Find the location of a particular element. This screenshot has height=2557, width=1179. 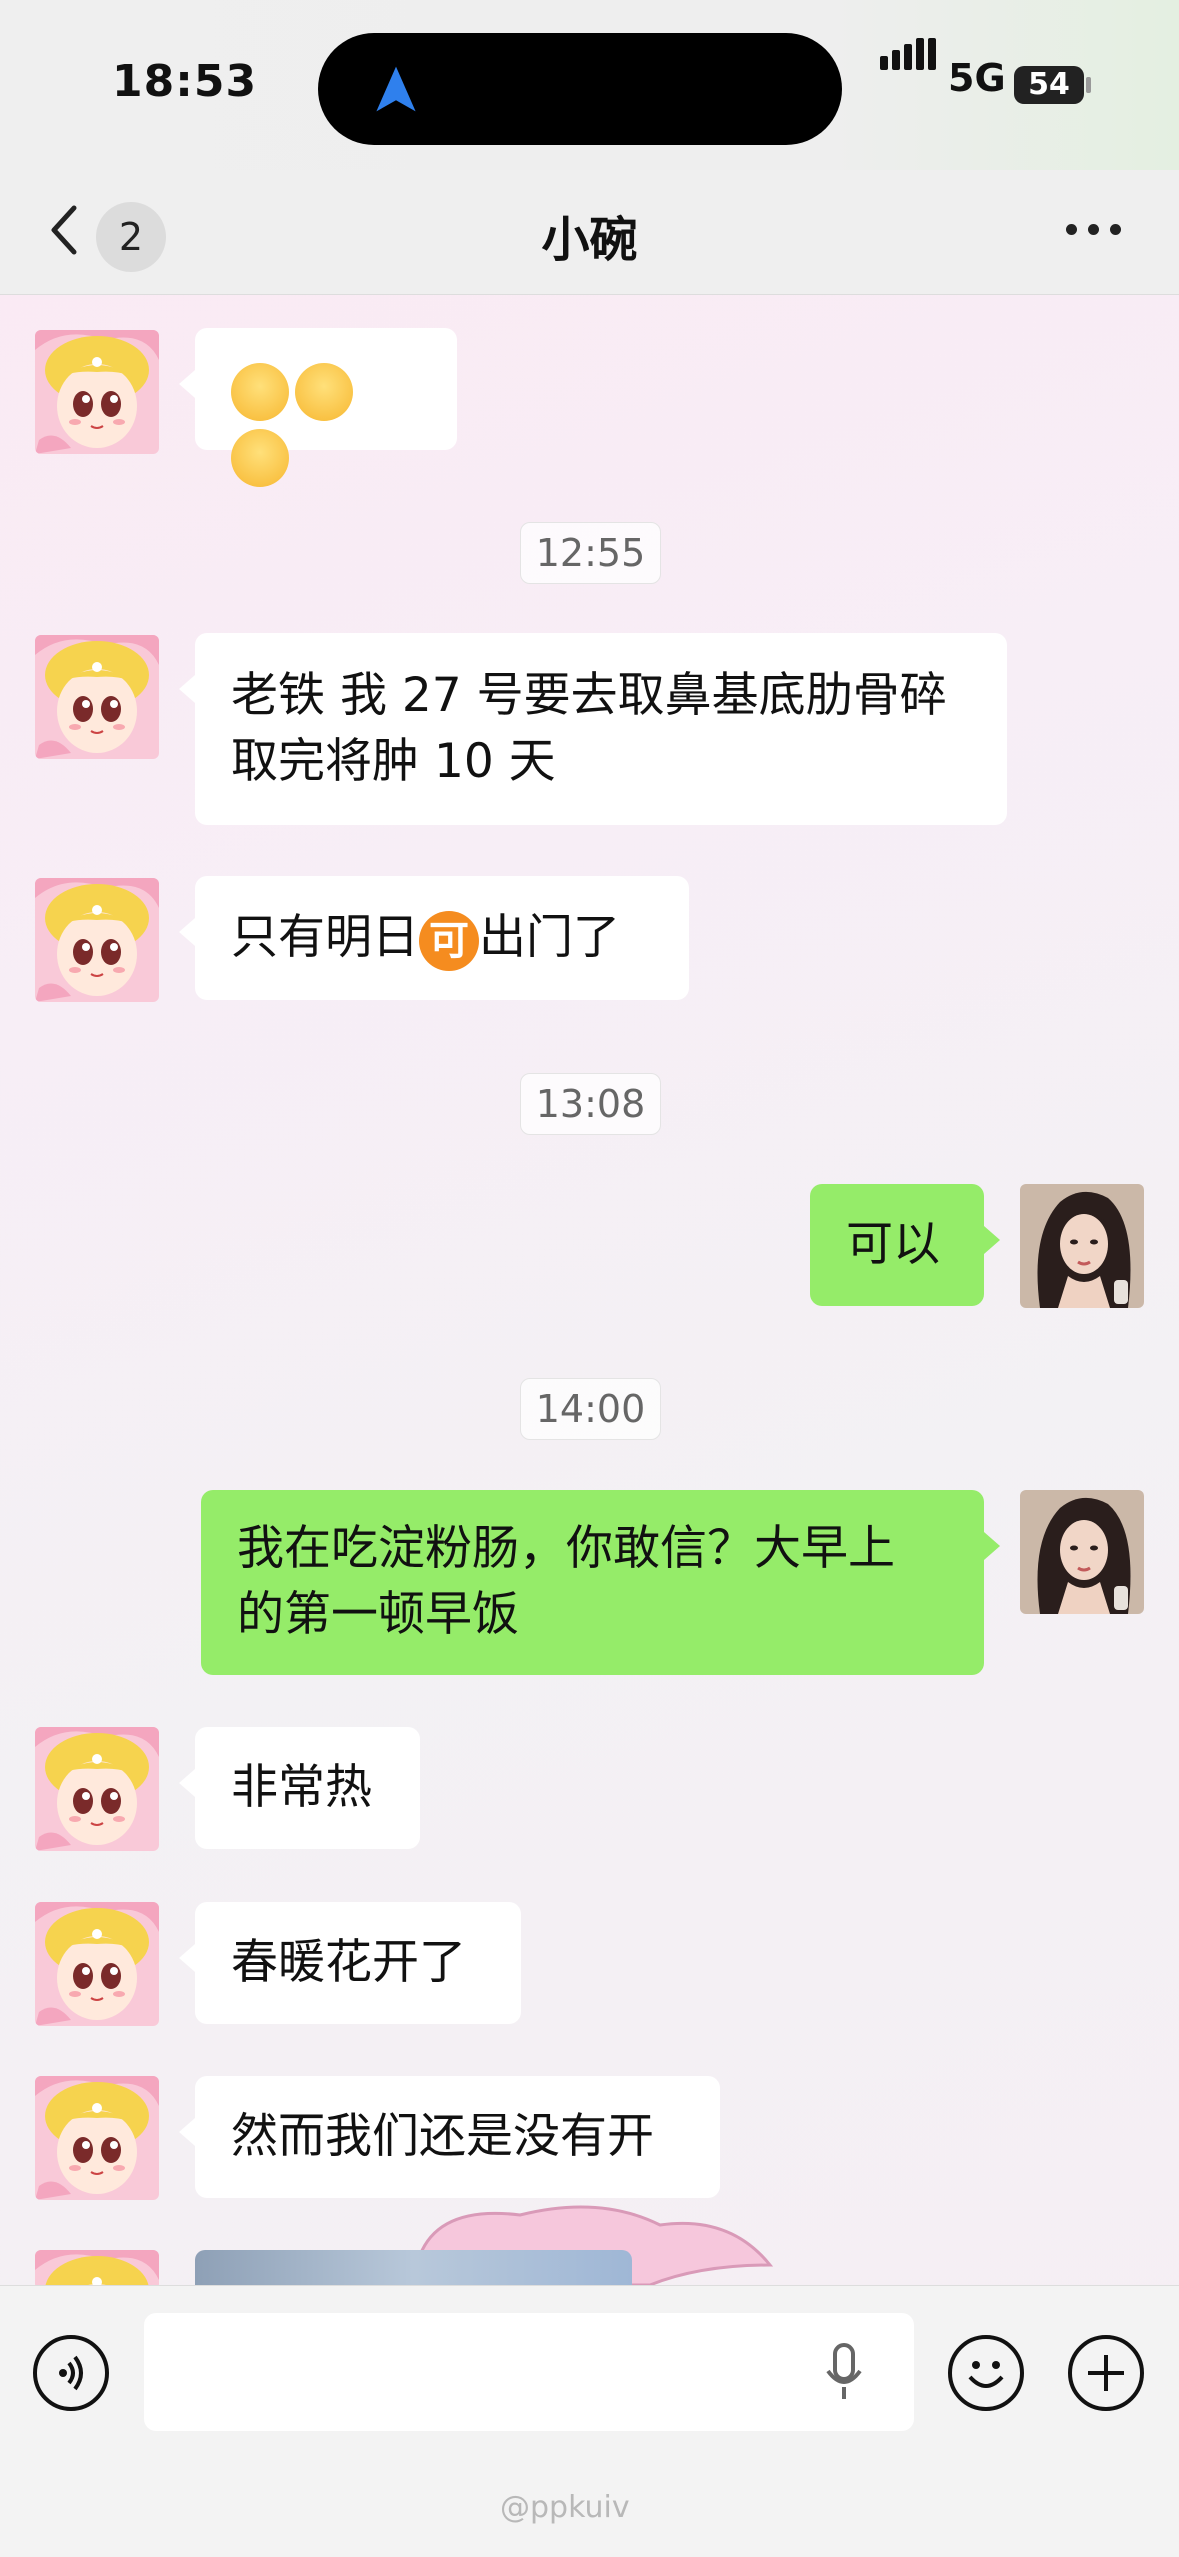

message-text: 春暖花开了 is located at coordinates (348, 1962).